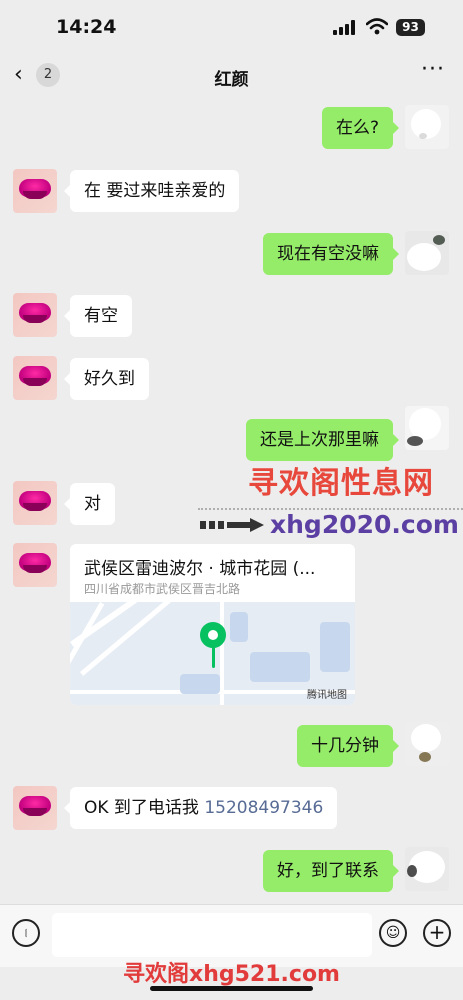 This screenshot has width=463, height=1000. What do you see at coordinates (348, 746) in the screenshot?
I see `message-bubble-self: 十几分钟` at bounding box center [348, 746].